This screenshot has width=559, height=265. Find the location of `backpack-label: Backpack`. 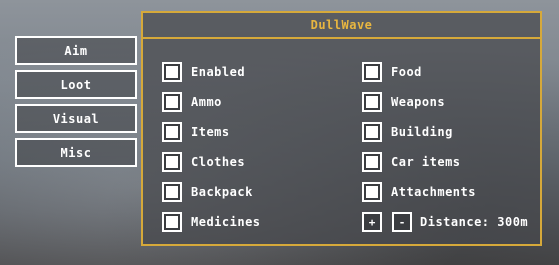

backpack-label: Backpack is located at coordinates (222, 192).